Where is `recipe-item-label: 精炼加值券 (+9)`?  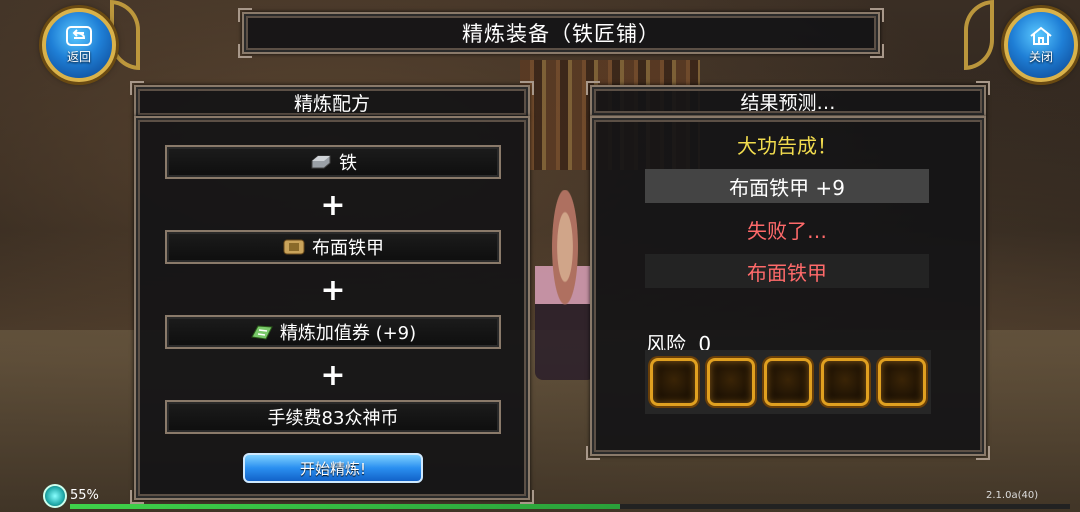
recipe-item-label: 精炼加值券 (+9) is located at coordinates (348, 333).